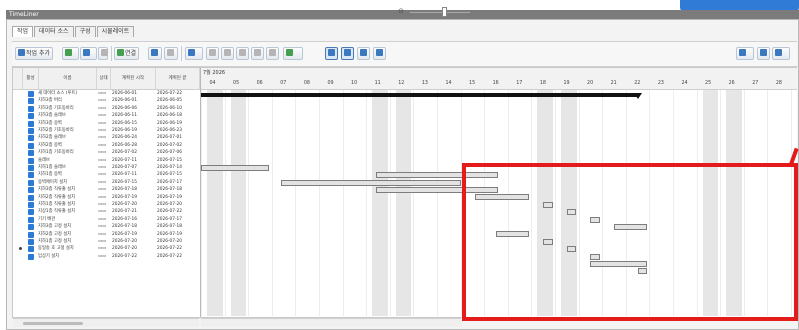  I want to click on task-row: 기기 배관 ▭▭ 2026-07-16 2026-07-17, so click(106, 219).